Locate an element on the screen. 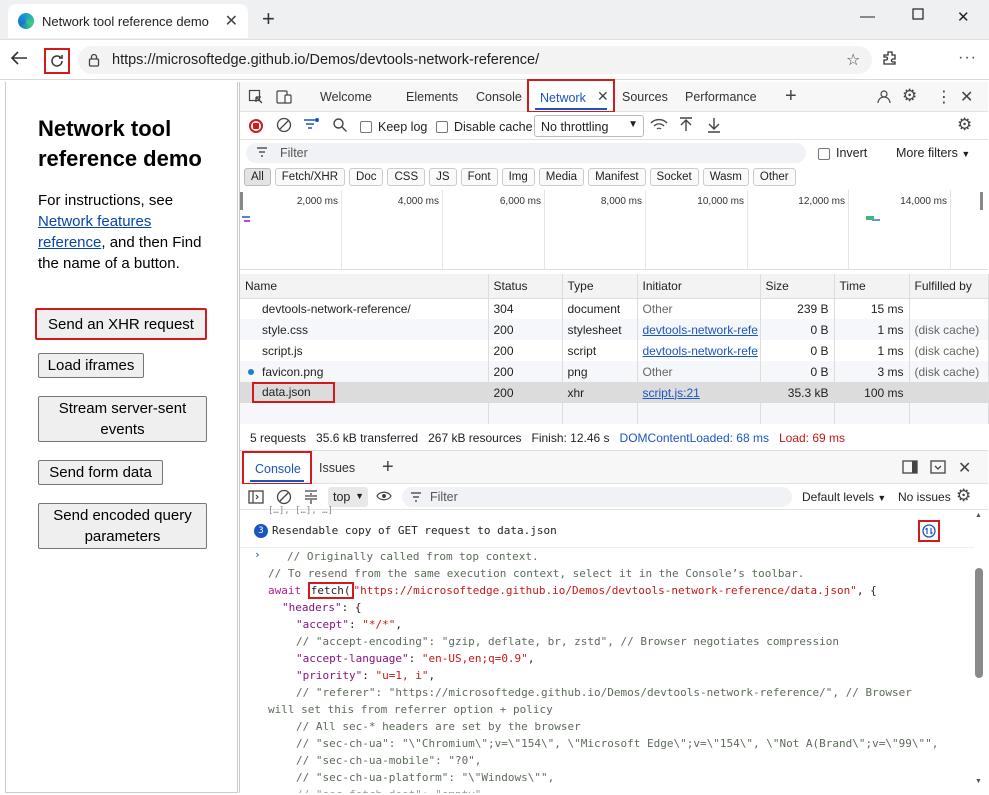 This screenshot has height=795, width=989. type-filter-js: JS is located at coordinates (443, 177).